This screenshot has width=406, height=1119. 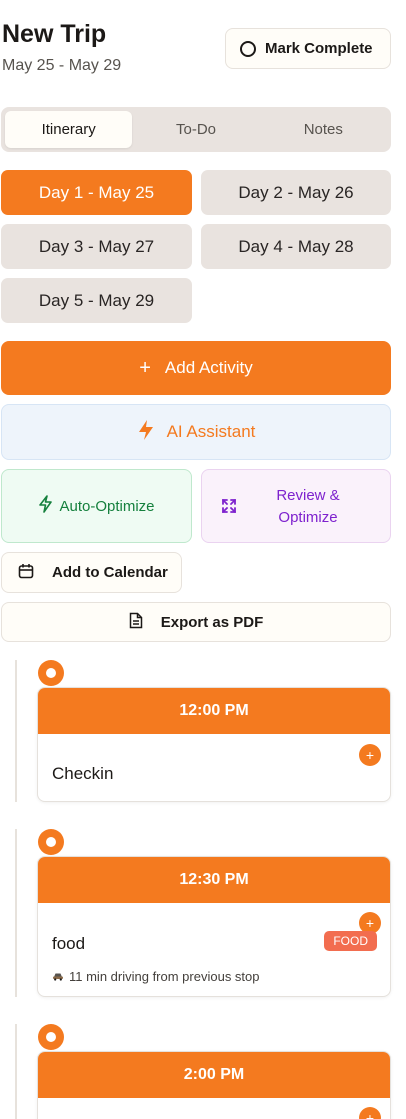 What do you see at coordinates (203, 45) in the screenshot?
I see `trip-header: New Trip May 25 - May 29 Mark Complete` at bounding box center [203, 45].